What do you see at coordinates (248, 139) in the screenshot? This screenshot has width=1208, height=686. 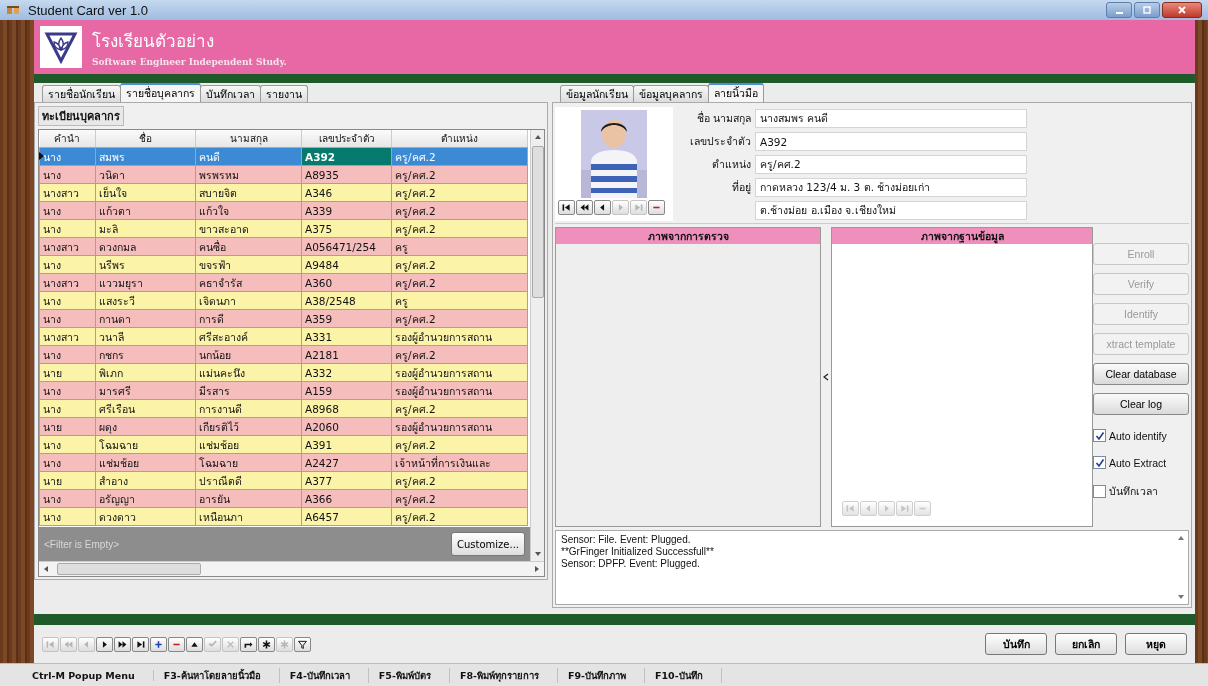 I see `column-header: นามสกุล` at bounding box center [248, 139].